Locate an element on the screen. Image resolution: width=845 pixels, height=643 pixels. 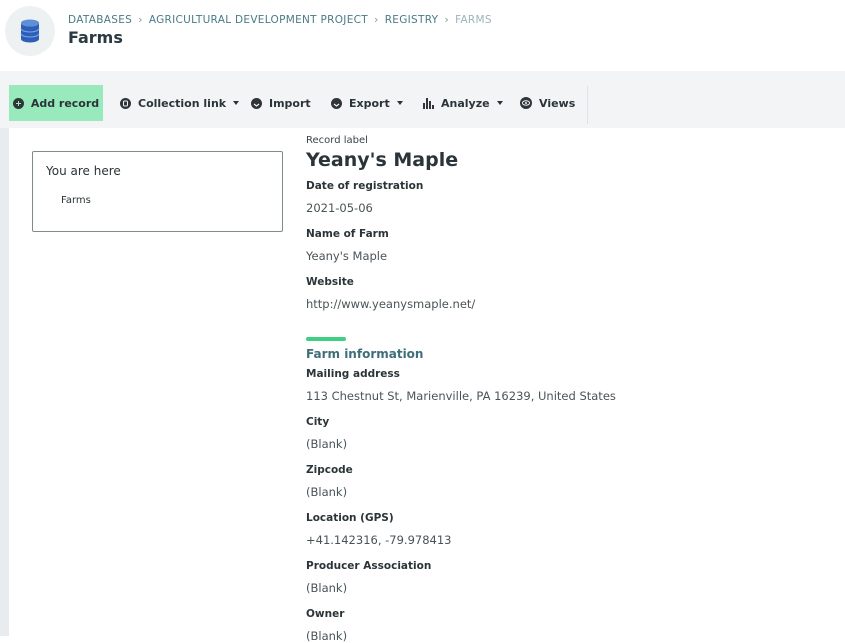
link-icon is located at coordinates (125, 103).